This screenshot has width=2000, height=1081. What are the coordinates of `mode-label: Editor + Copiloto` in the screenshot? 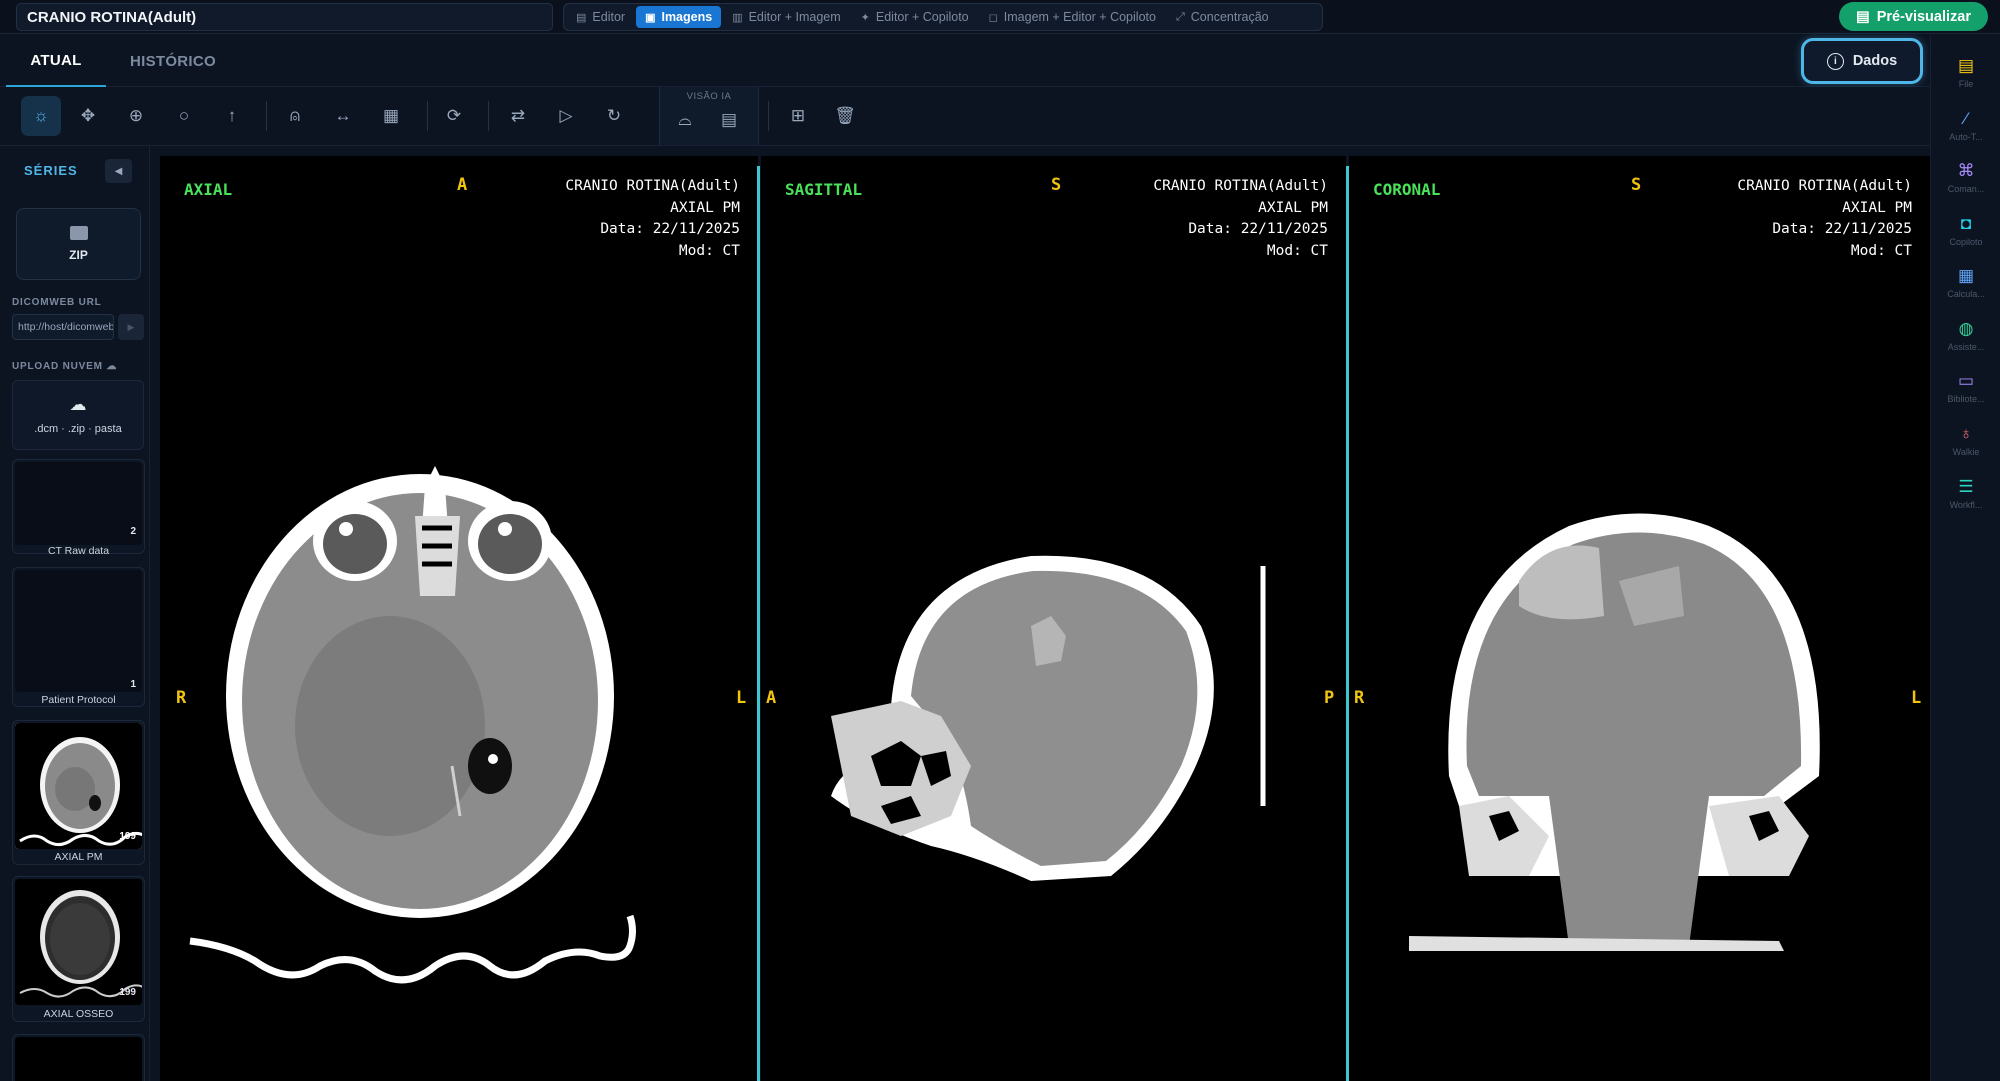 It's located at (922, 17).